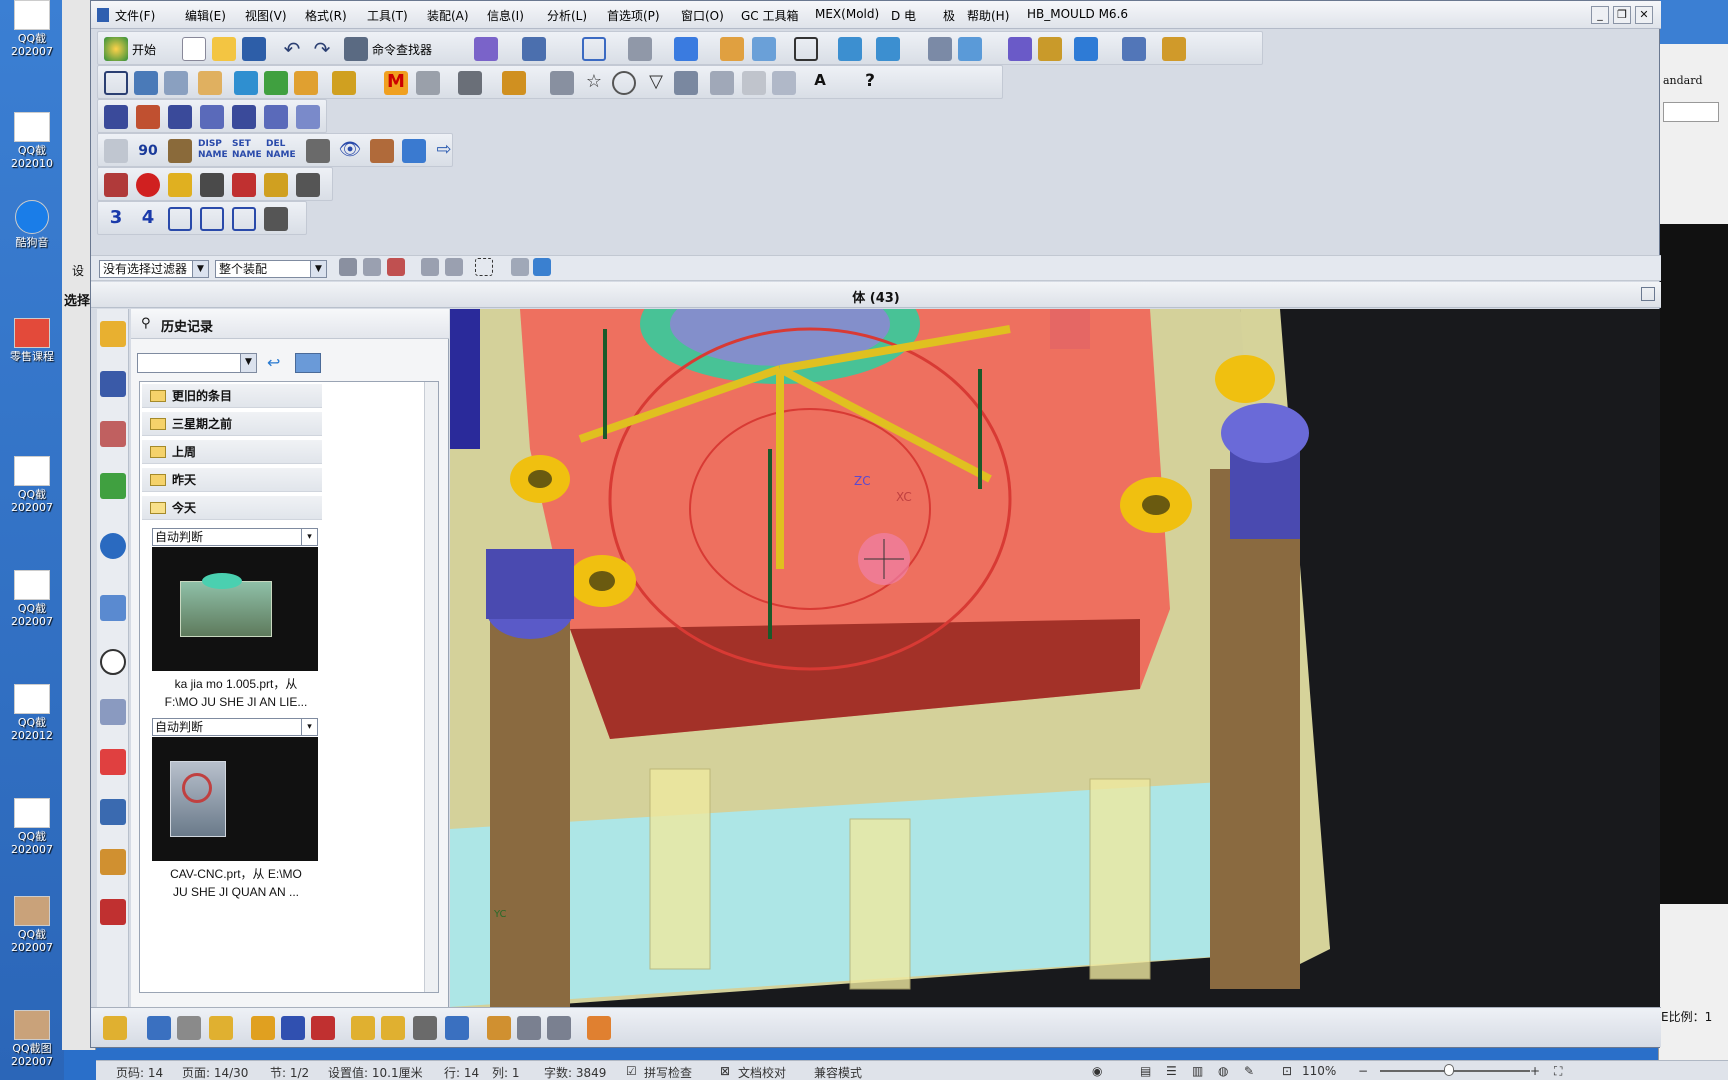 The height and width of the screenshot is (1080, 1728). Describe the element at coordinates (135, 15) in the screenshot. I see `menu-file: 文件(F)` at that location.